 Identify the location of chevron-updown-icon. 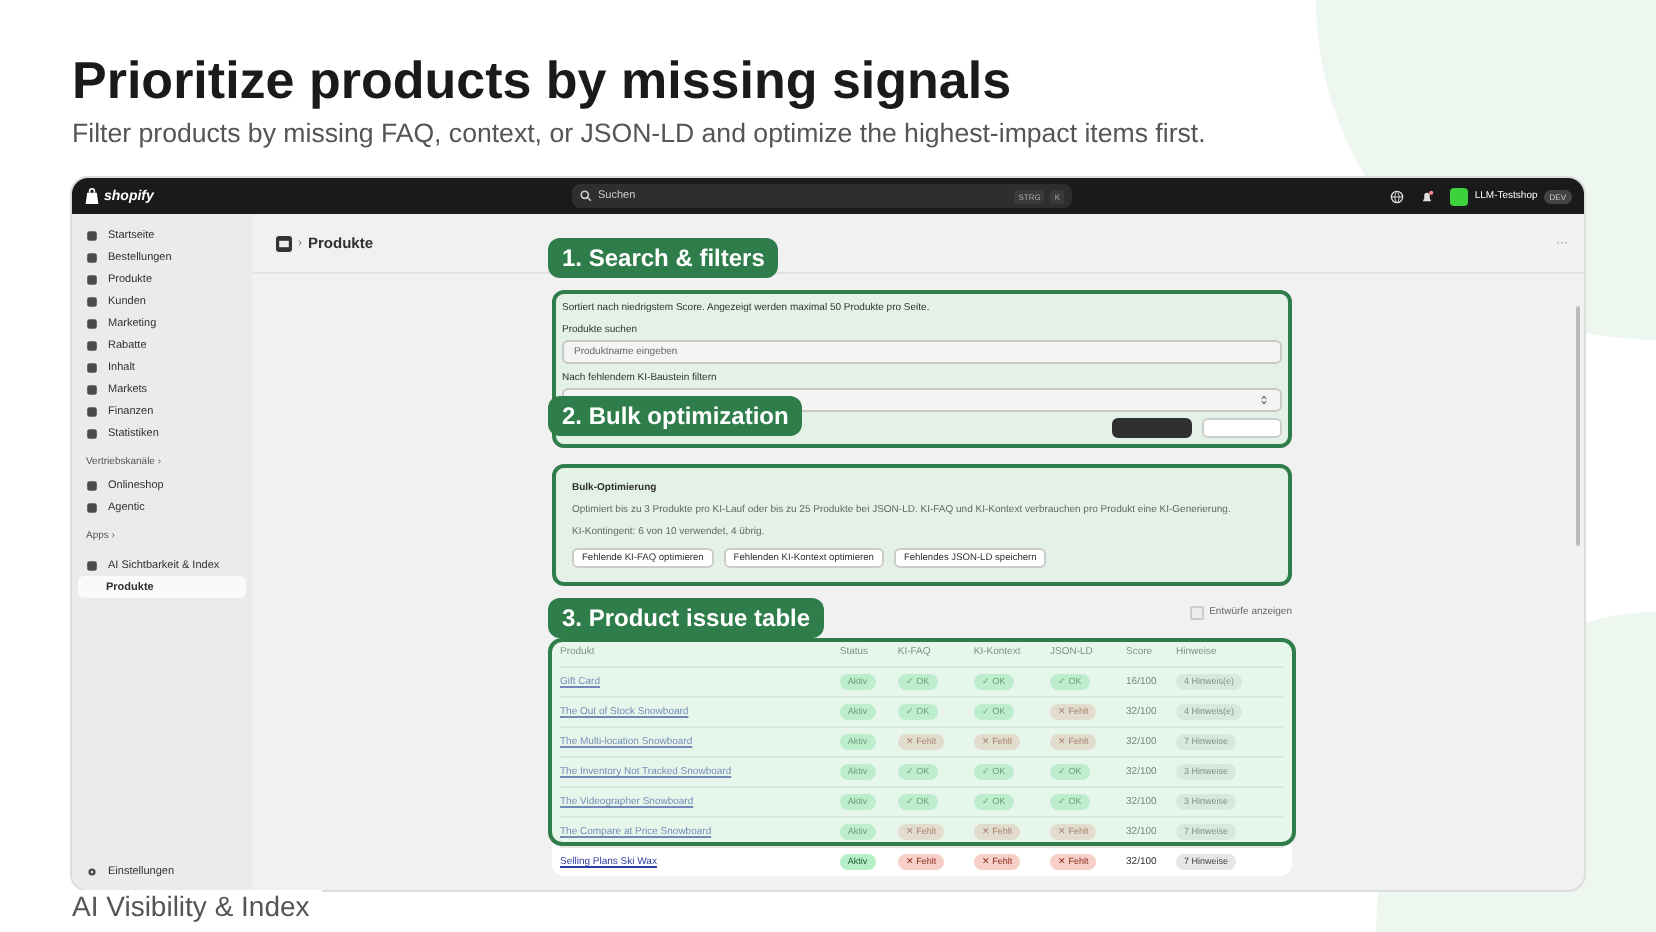
(1264, 400).